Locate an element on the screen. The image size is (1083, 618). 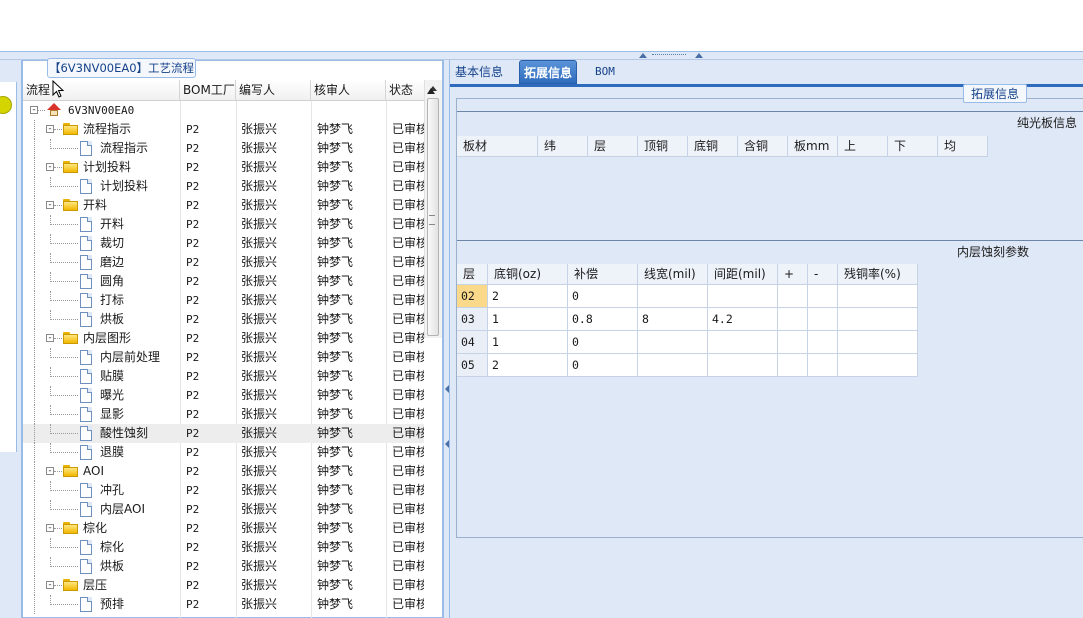
column-header-spacing: 间距(mil) is located at coordinates (743, 274).